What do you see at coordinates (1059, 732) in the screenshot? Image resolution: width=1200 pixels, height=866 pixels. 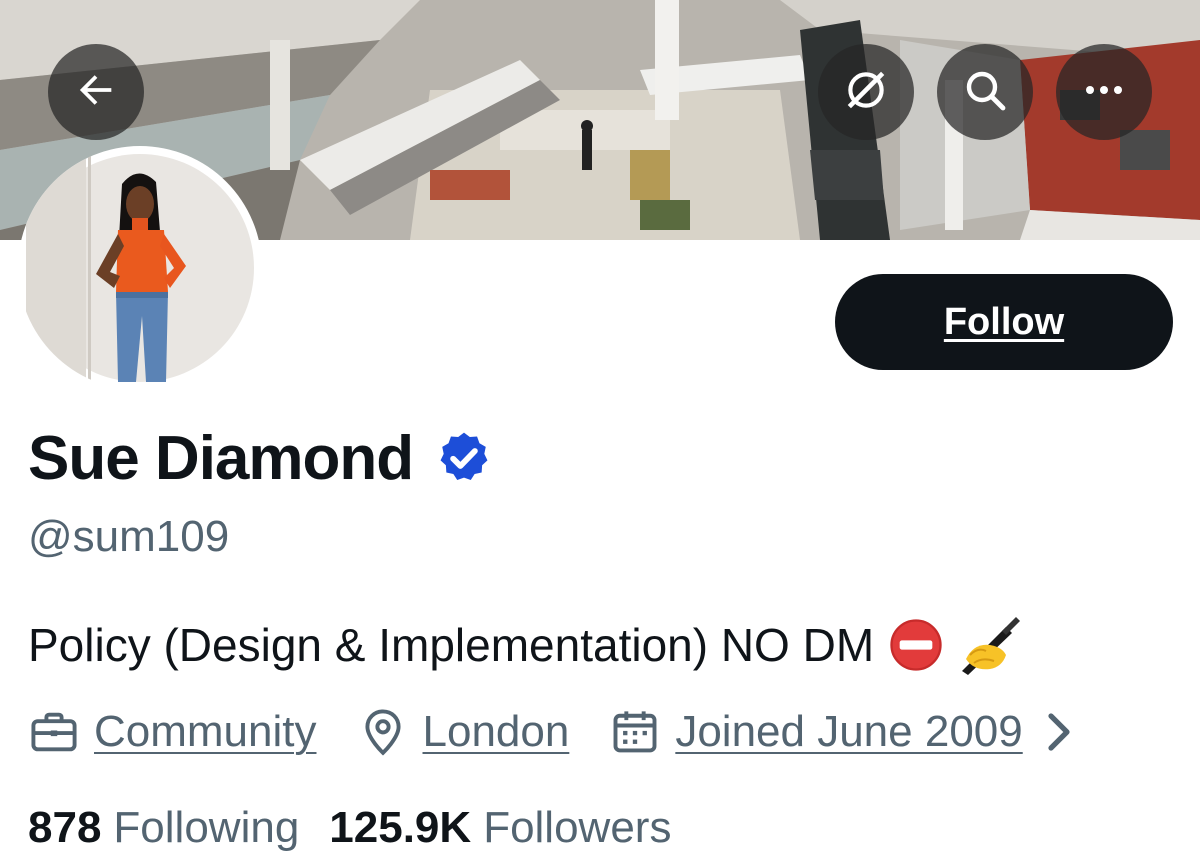 I see `chevron-right-icon` at bounding box center [1059, 732].